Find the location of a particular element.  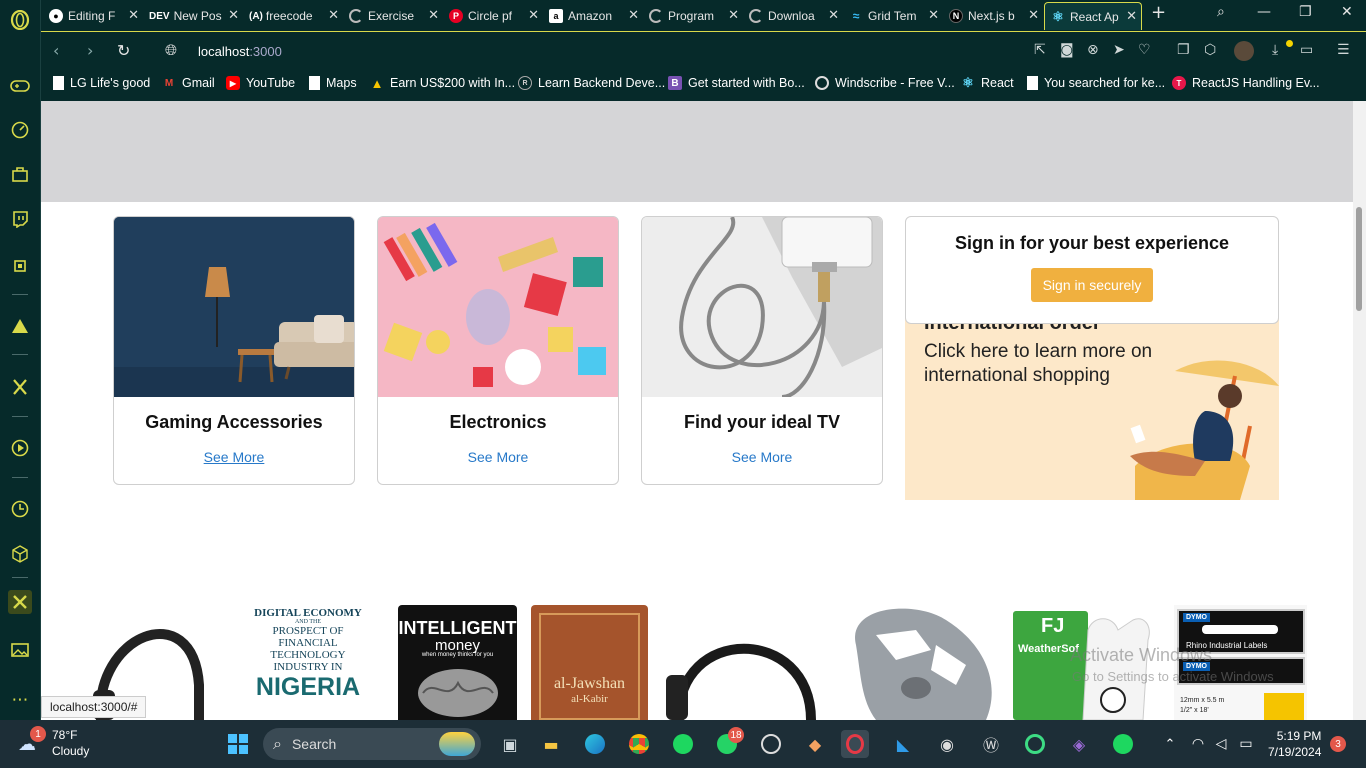

opera-taskbar-icon is located at coordinates (855, 744).